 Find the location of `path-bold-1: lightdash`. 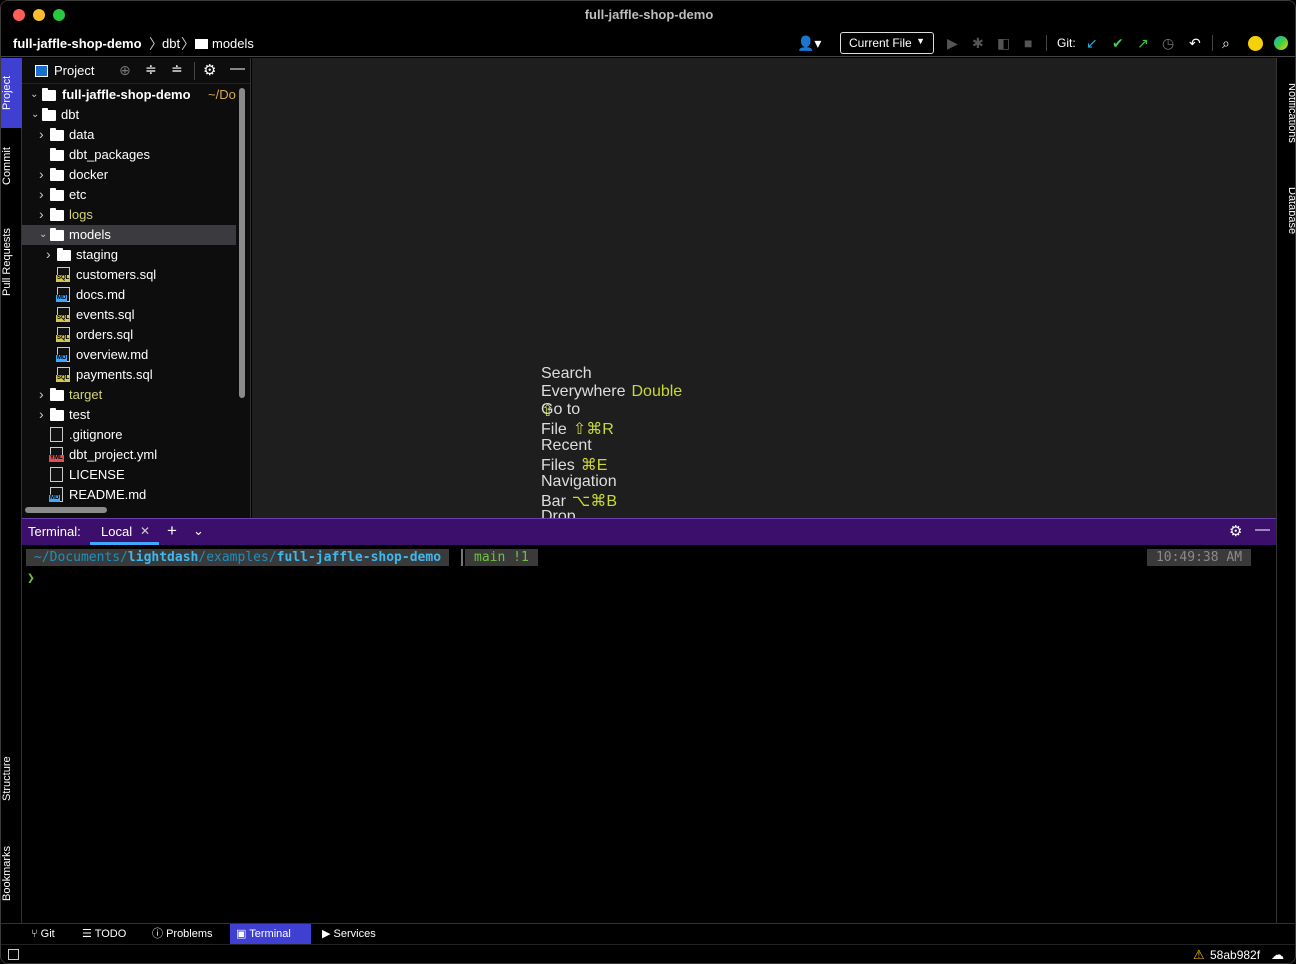

path-bold-1: lightdash is located at coordinates (163, 557).